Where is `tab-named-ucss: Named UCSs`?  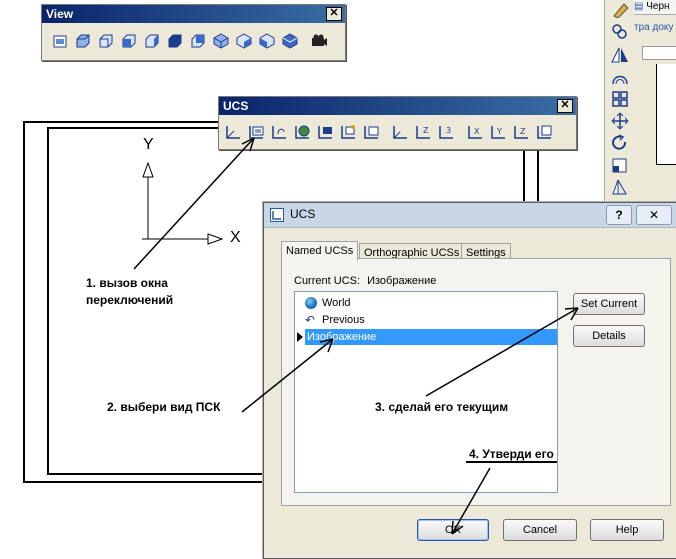
tab-named-ucss: Named UCSs is located at coordinates (320, 251).